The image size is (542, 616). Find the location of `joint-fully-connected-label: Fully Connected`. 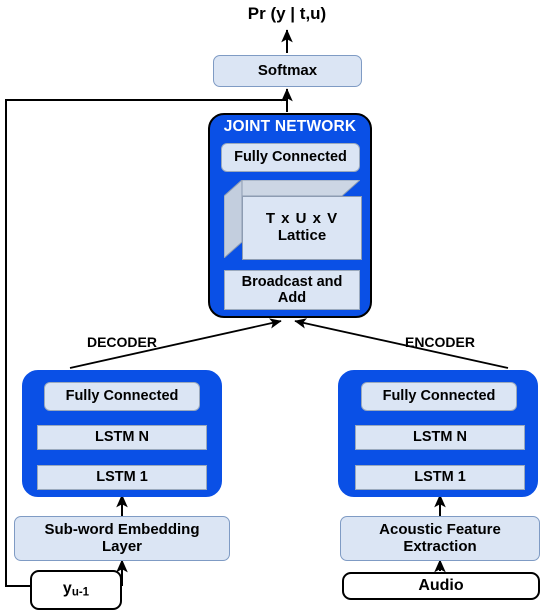

joint-fully-connected-label: Fully Connected is located at coordinates (290, 157).